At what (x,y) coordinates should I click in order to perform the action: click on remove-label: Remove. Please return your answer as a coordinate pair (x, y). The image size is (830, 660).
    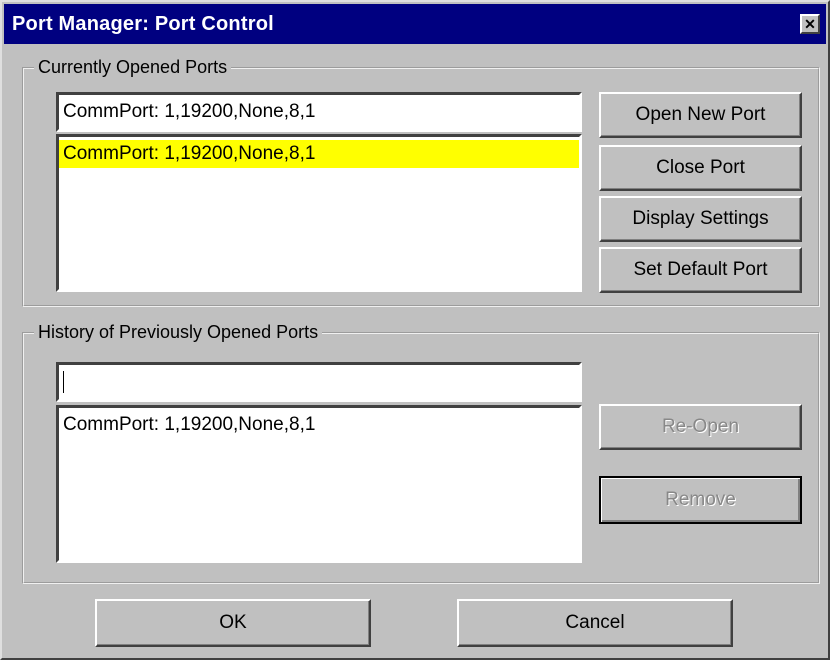
    Looking at the image, I should click on (700, 499).